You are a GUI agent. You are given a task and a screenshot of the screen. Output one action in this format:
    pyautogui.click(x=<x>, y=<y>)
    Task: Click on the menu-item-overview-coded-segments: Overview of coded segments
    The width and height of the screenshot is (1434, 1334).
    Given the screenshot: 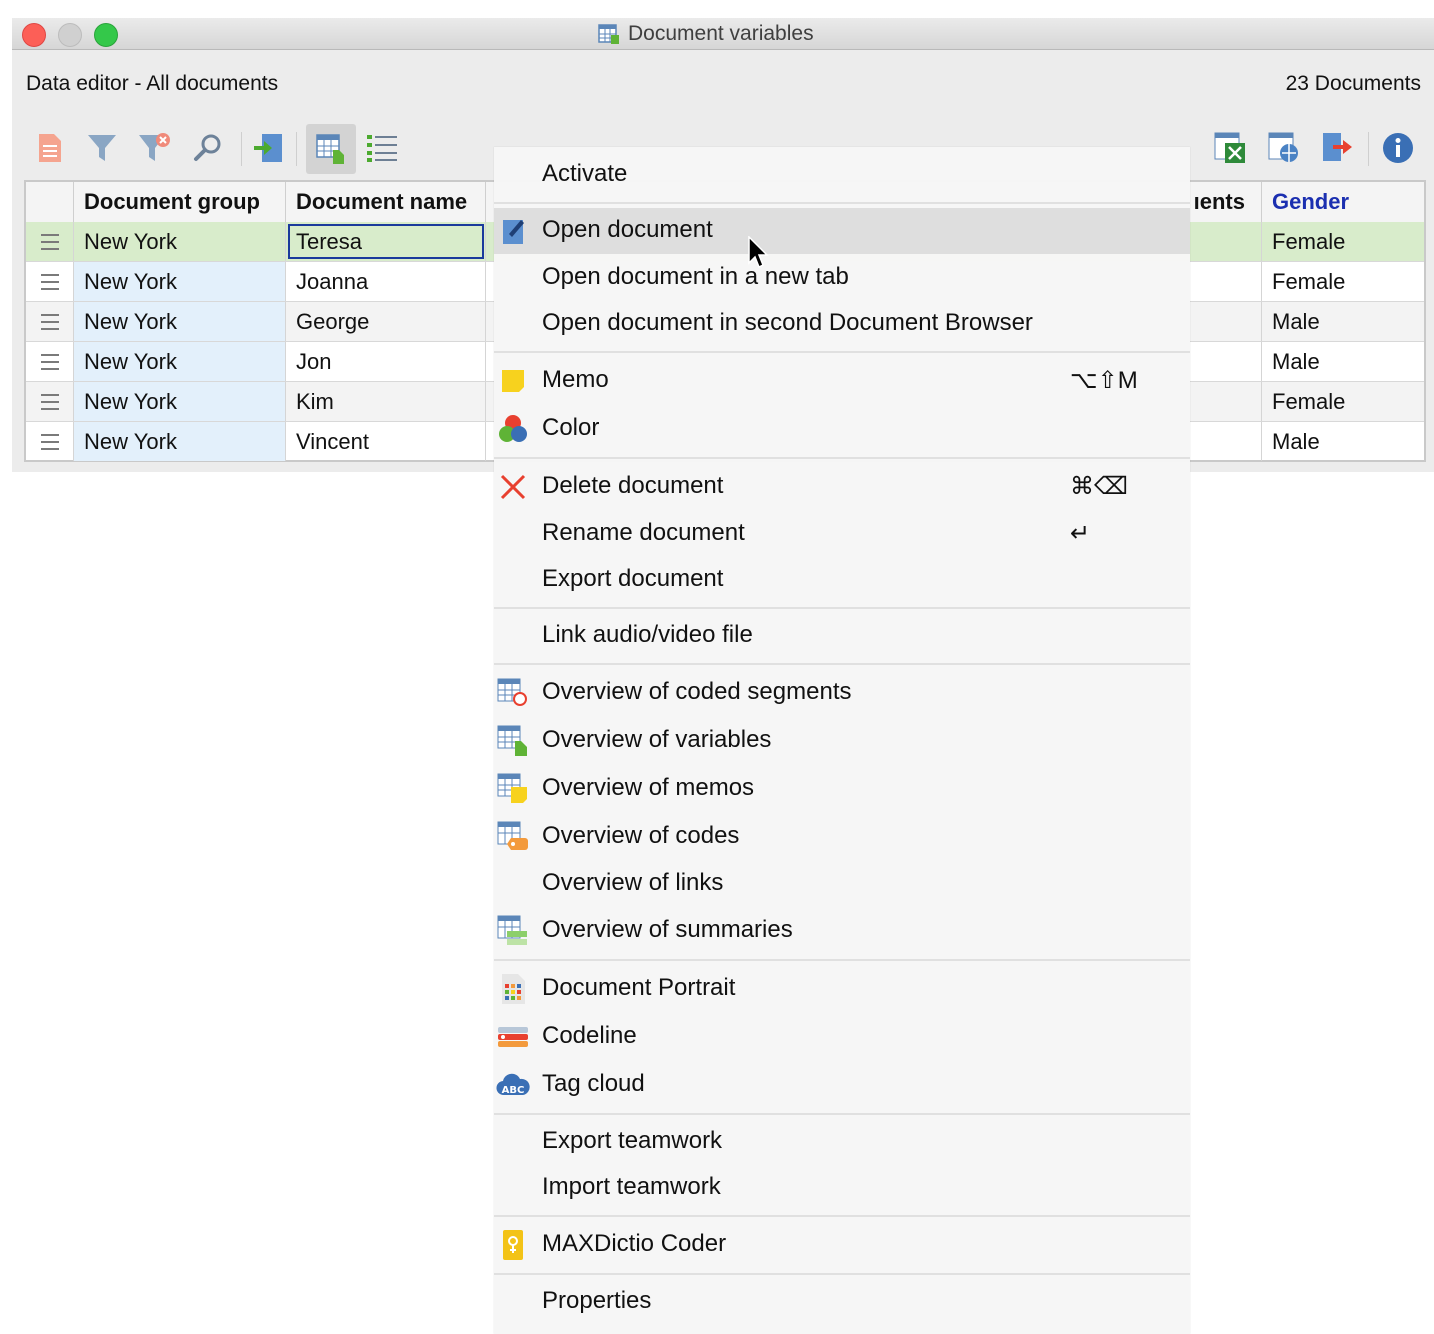 What is the action you would take?
    pyautogui.click(x=842, y=693)
    